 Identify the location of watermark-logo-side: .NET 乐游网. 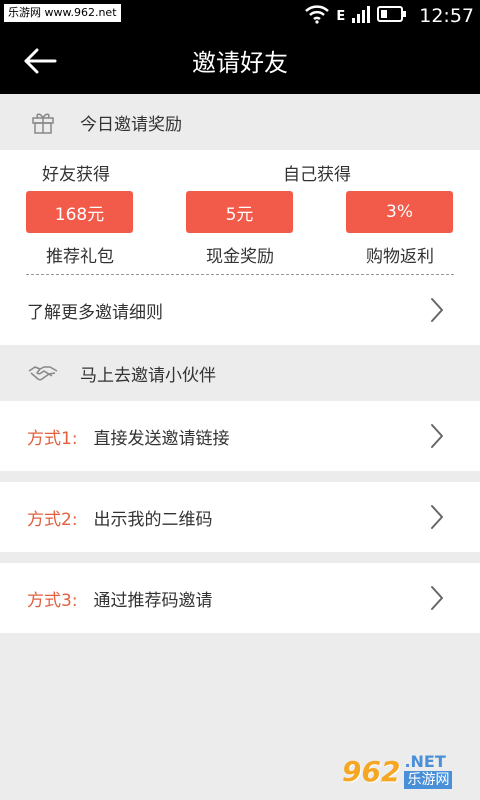
(428, 770).